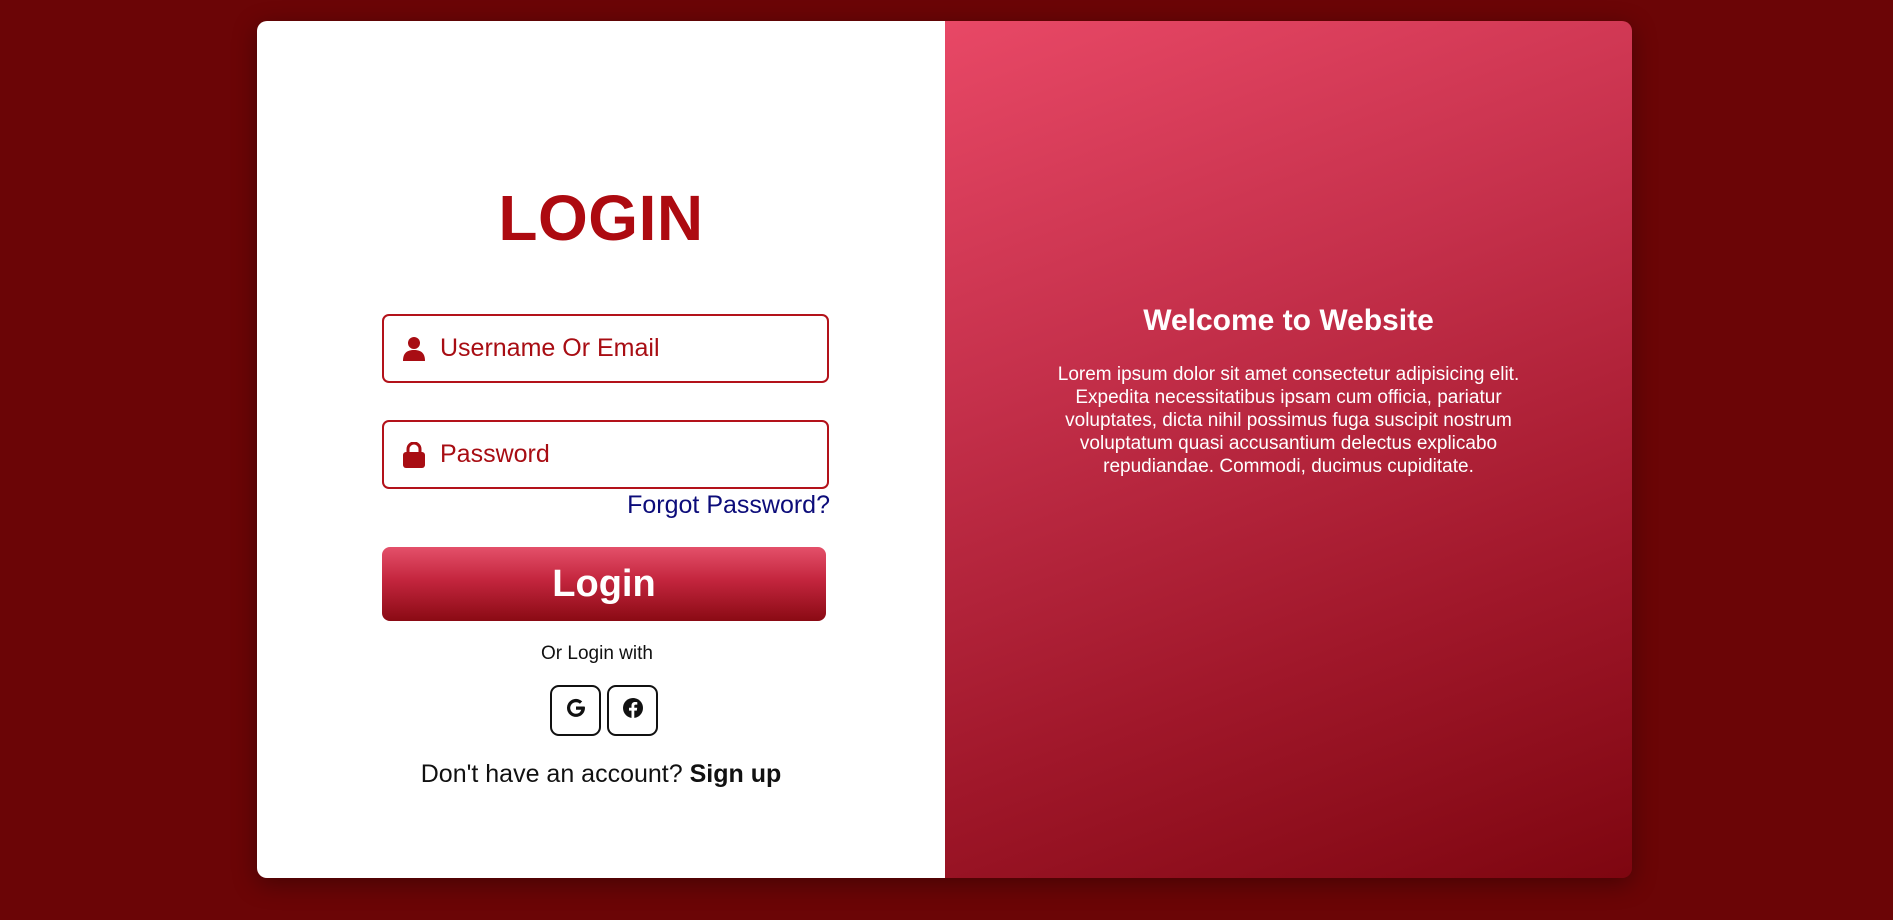  What do you see at coordinates (414, 349) in the screenshot?
I see `user-icon` at bounding box center [414, 349].